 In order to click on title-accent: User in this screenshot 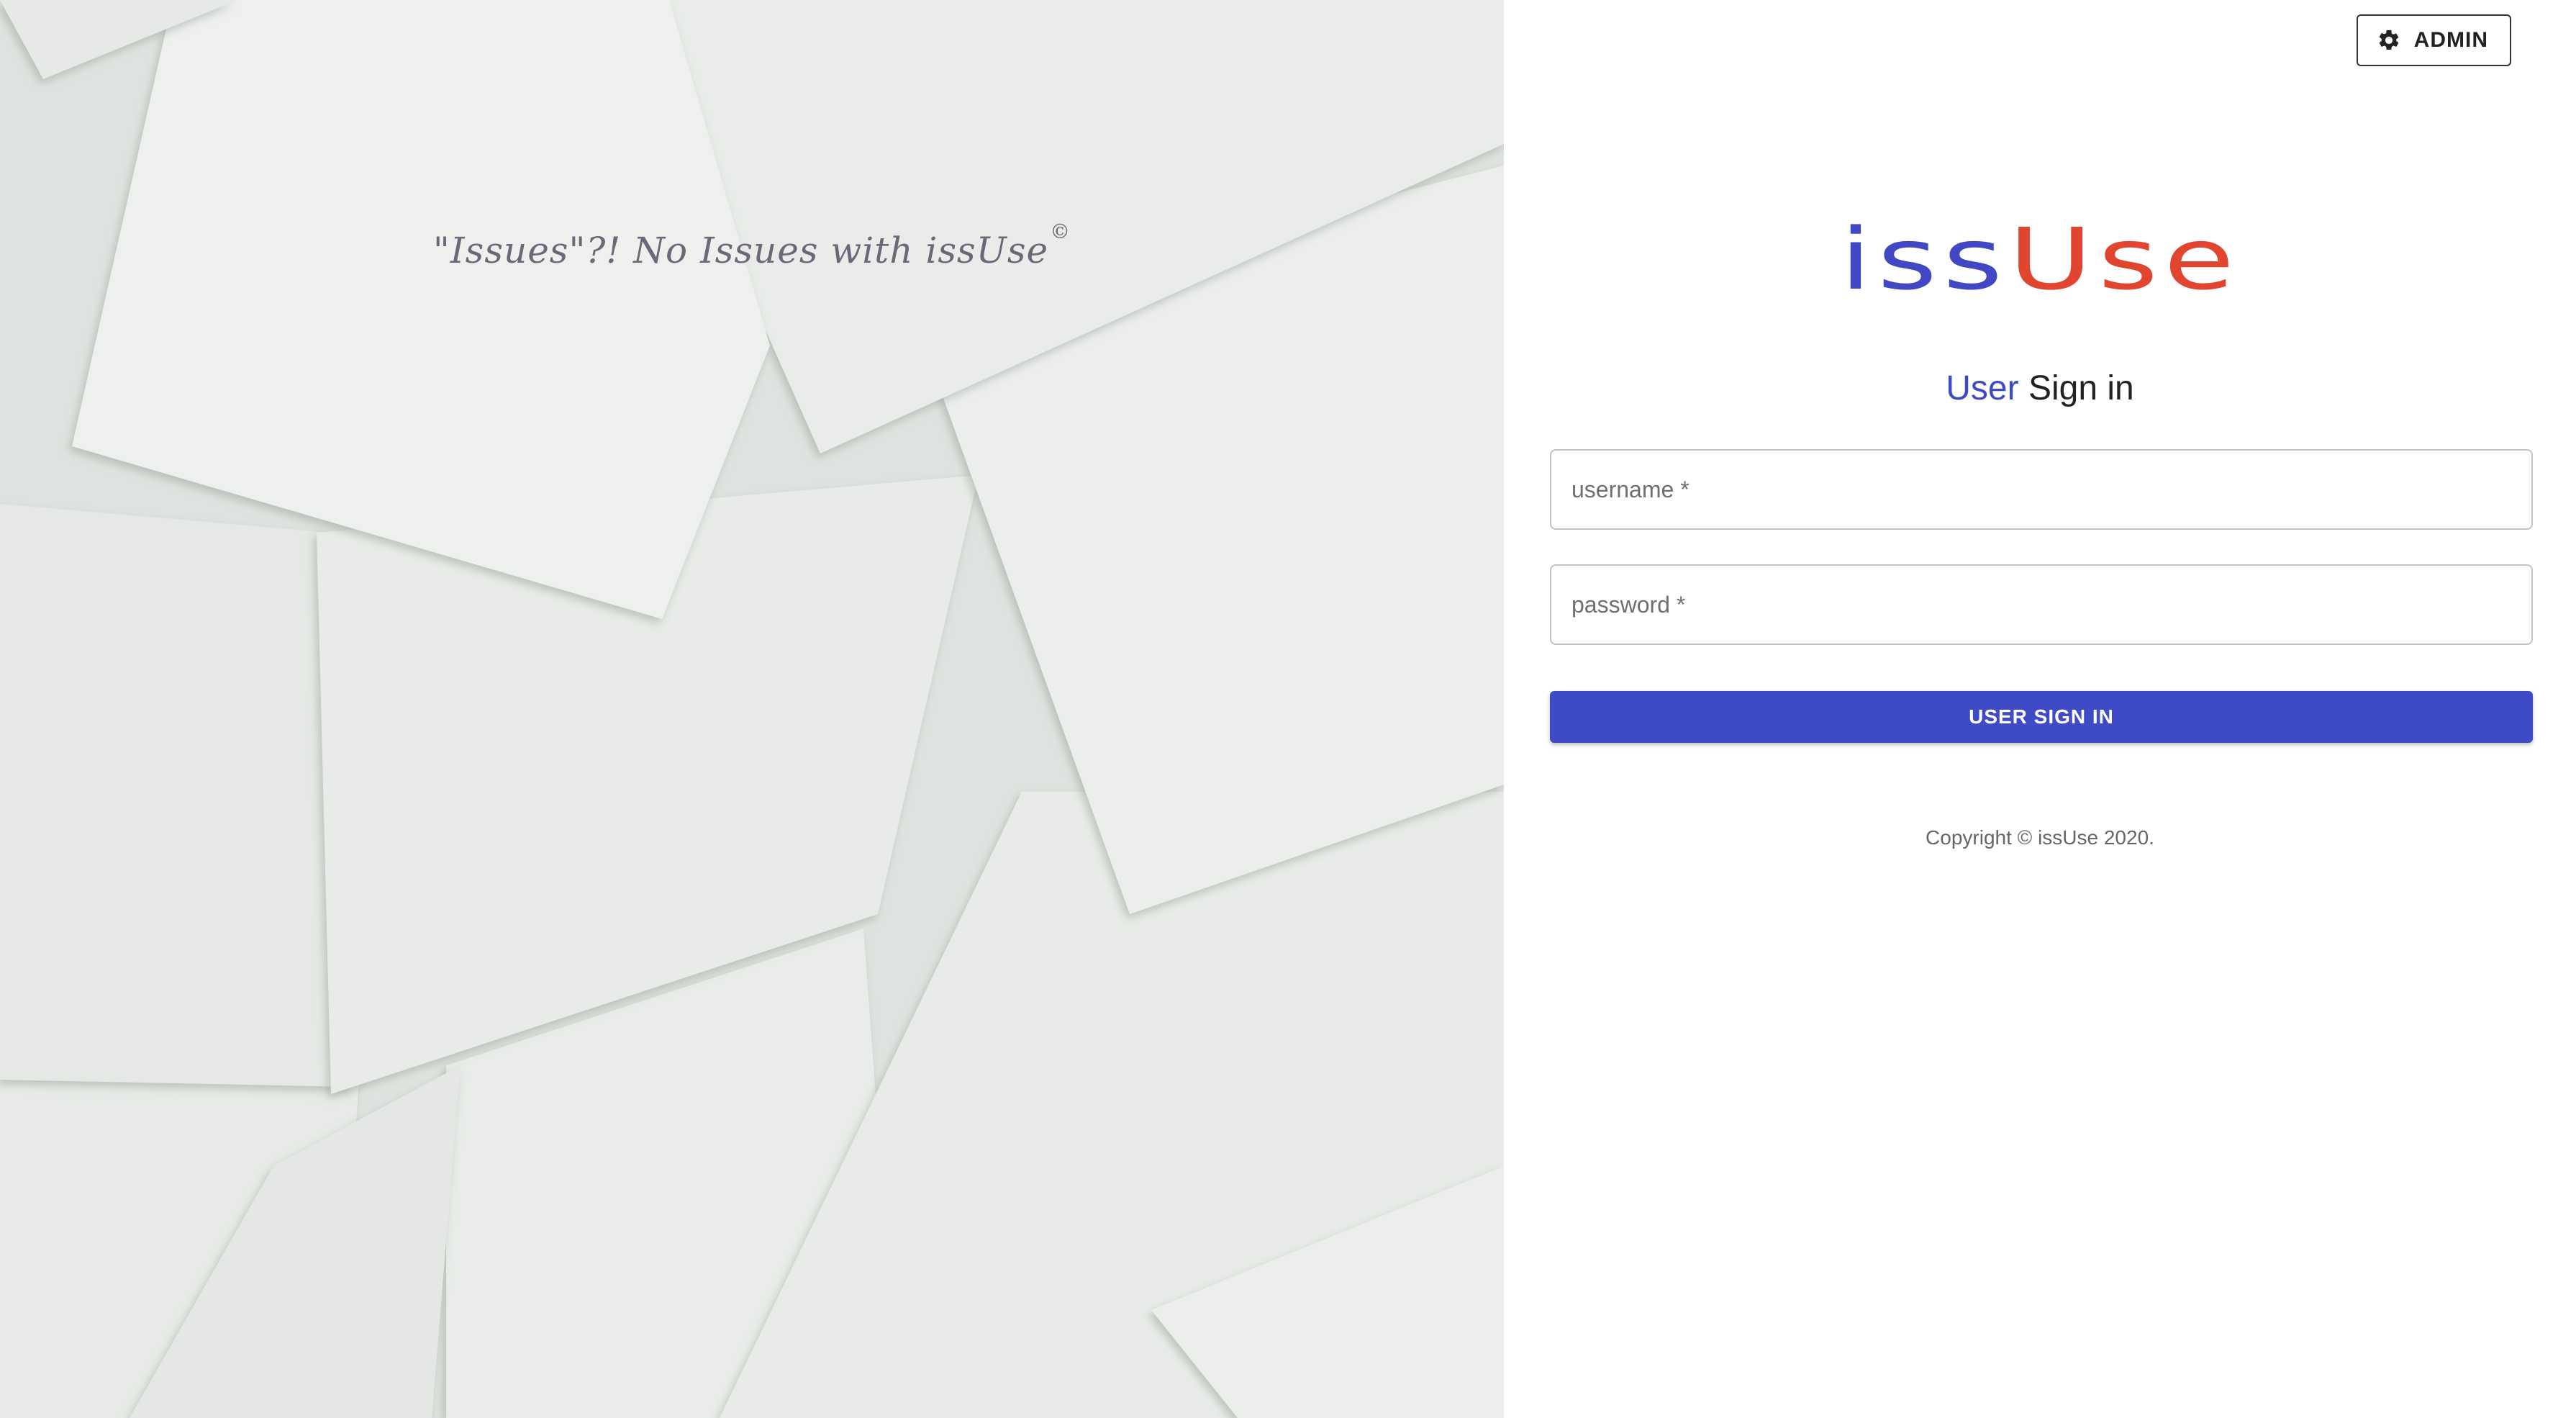, I will do `click(1983, 388)`.